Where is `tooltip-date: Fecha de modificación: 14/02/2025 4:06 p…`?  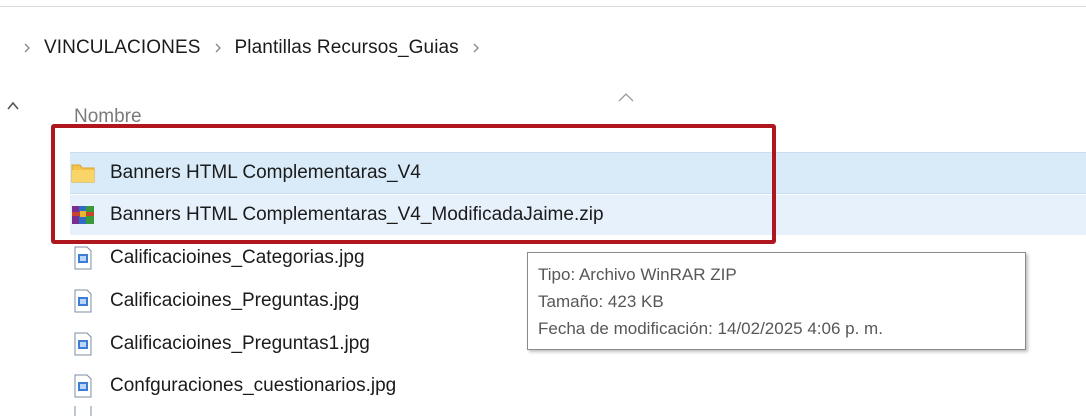
tooltip-date: Fecha de modificación: 14/02/2025 4:06 p… is located at coordinates (710, 328).